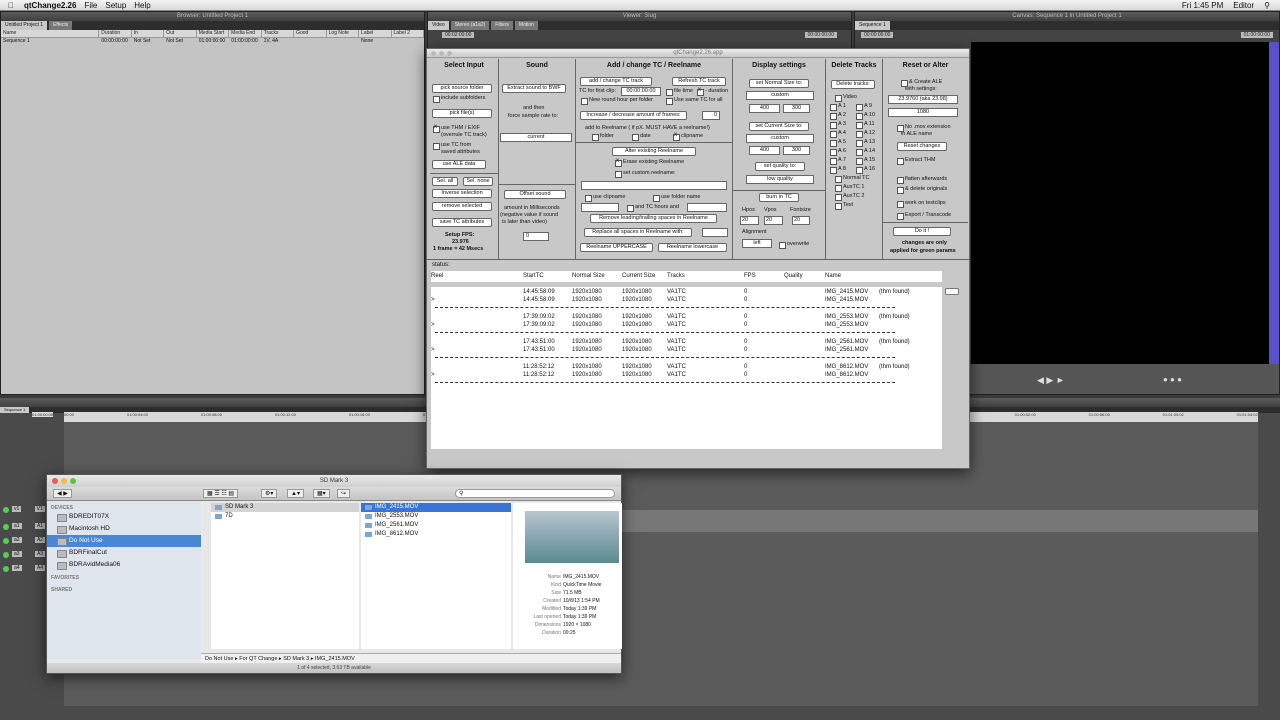 The image size is (1280, 720). What do you see at coordinates (321, 493) in the screenshot?
I see `arrange-icon: ▦▾` at bounding box center [321, 493].